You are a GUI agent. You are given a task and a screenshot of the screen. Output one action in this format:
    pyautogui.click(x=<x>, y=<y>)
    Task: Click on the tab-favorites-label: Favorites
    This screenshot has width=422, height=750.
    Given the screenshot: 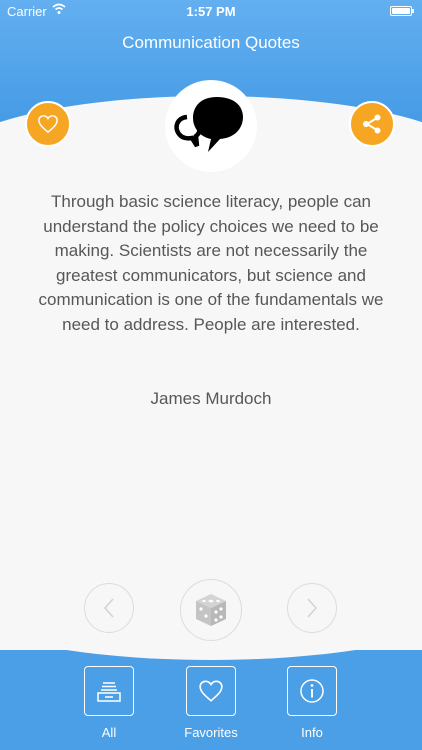 What is the action you would take?
    pyautogui.click(x=211, y=732)
    